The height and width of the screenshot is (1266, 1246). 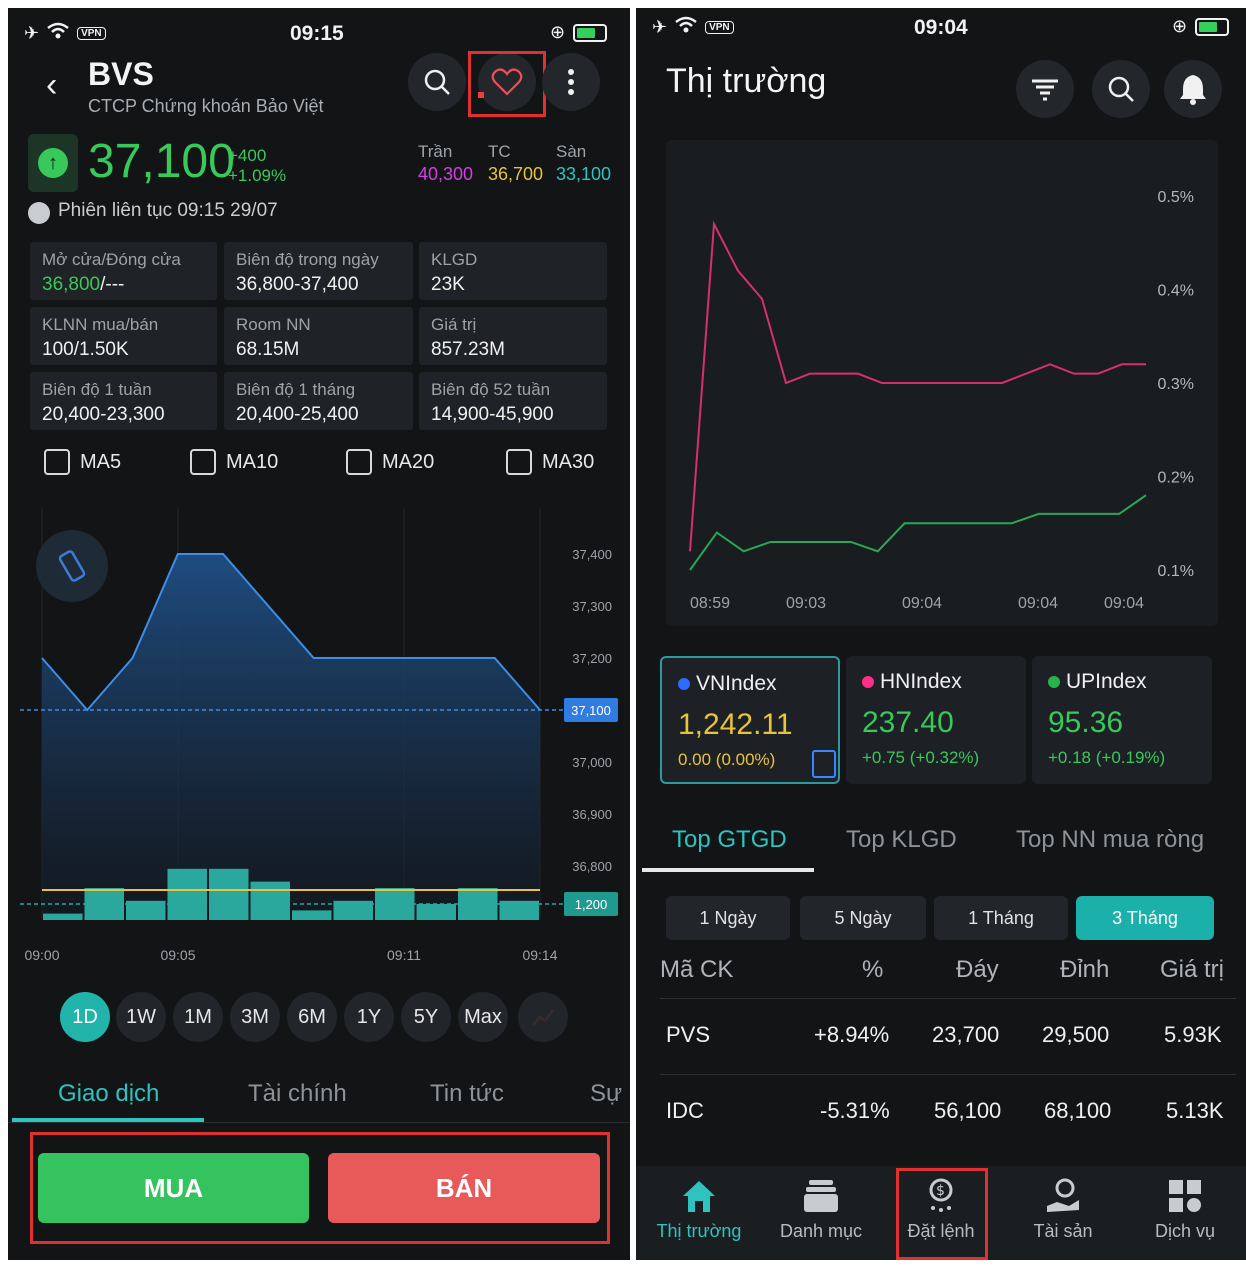 What do you see at coordinates (1110, 840) in the screenshot?
I see `tab-top-foreign: Top NN mua ròng` at bounding box center [1110, 840].